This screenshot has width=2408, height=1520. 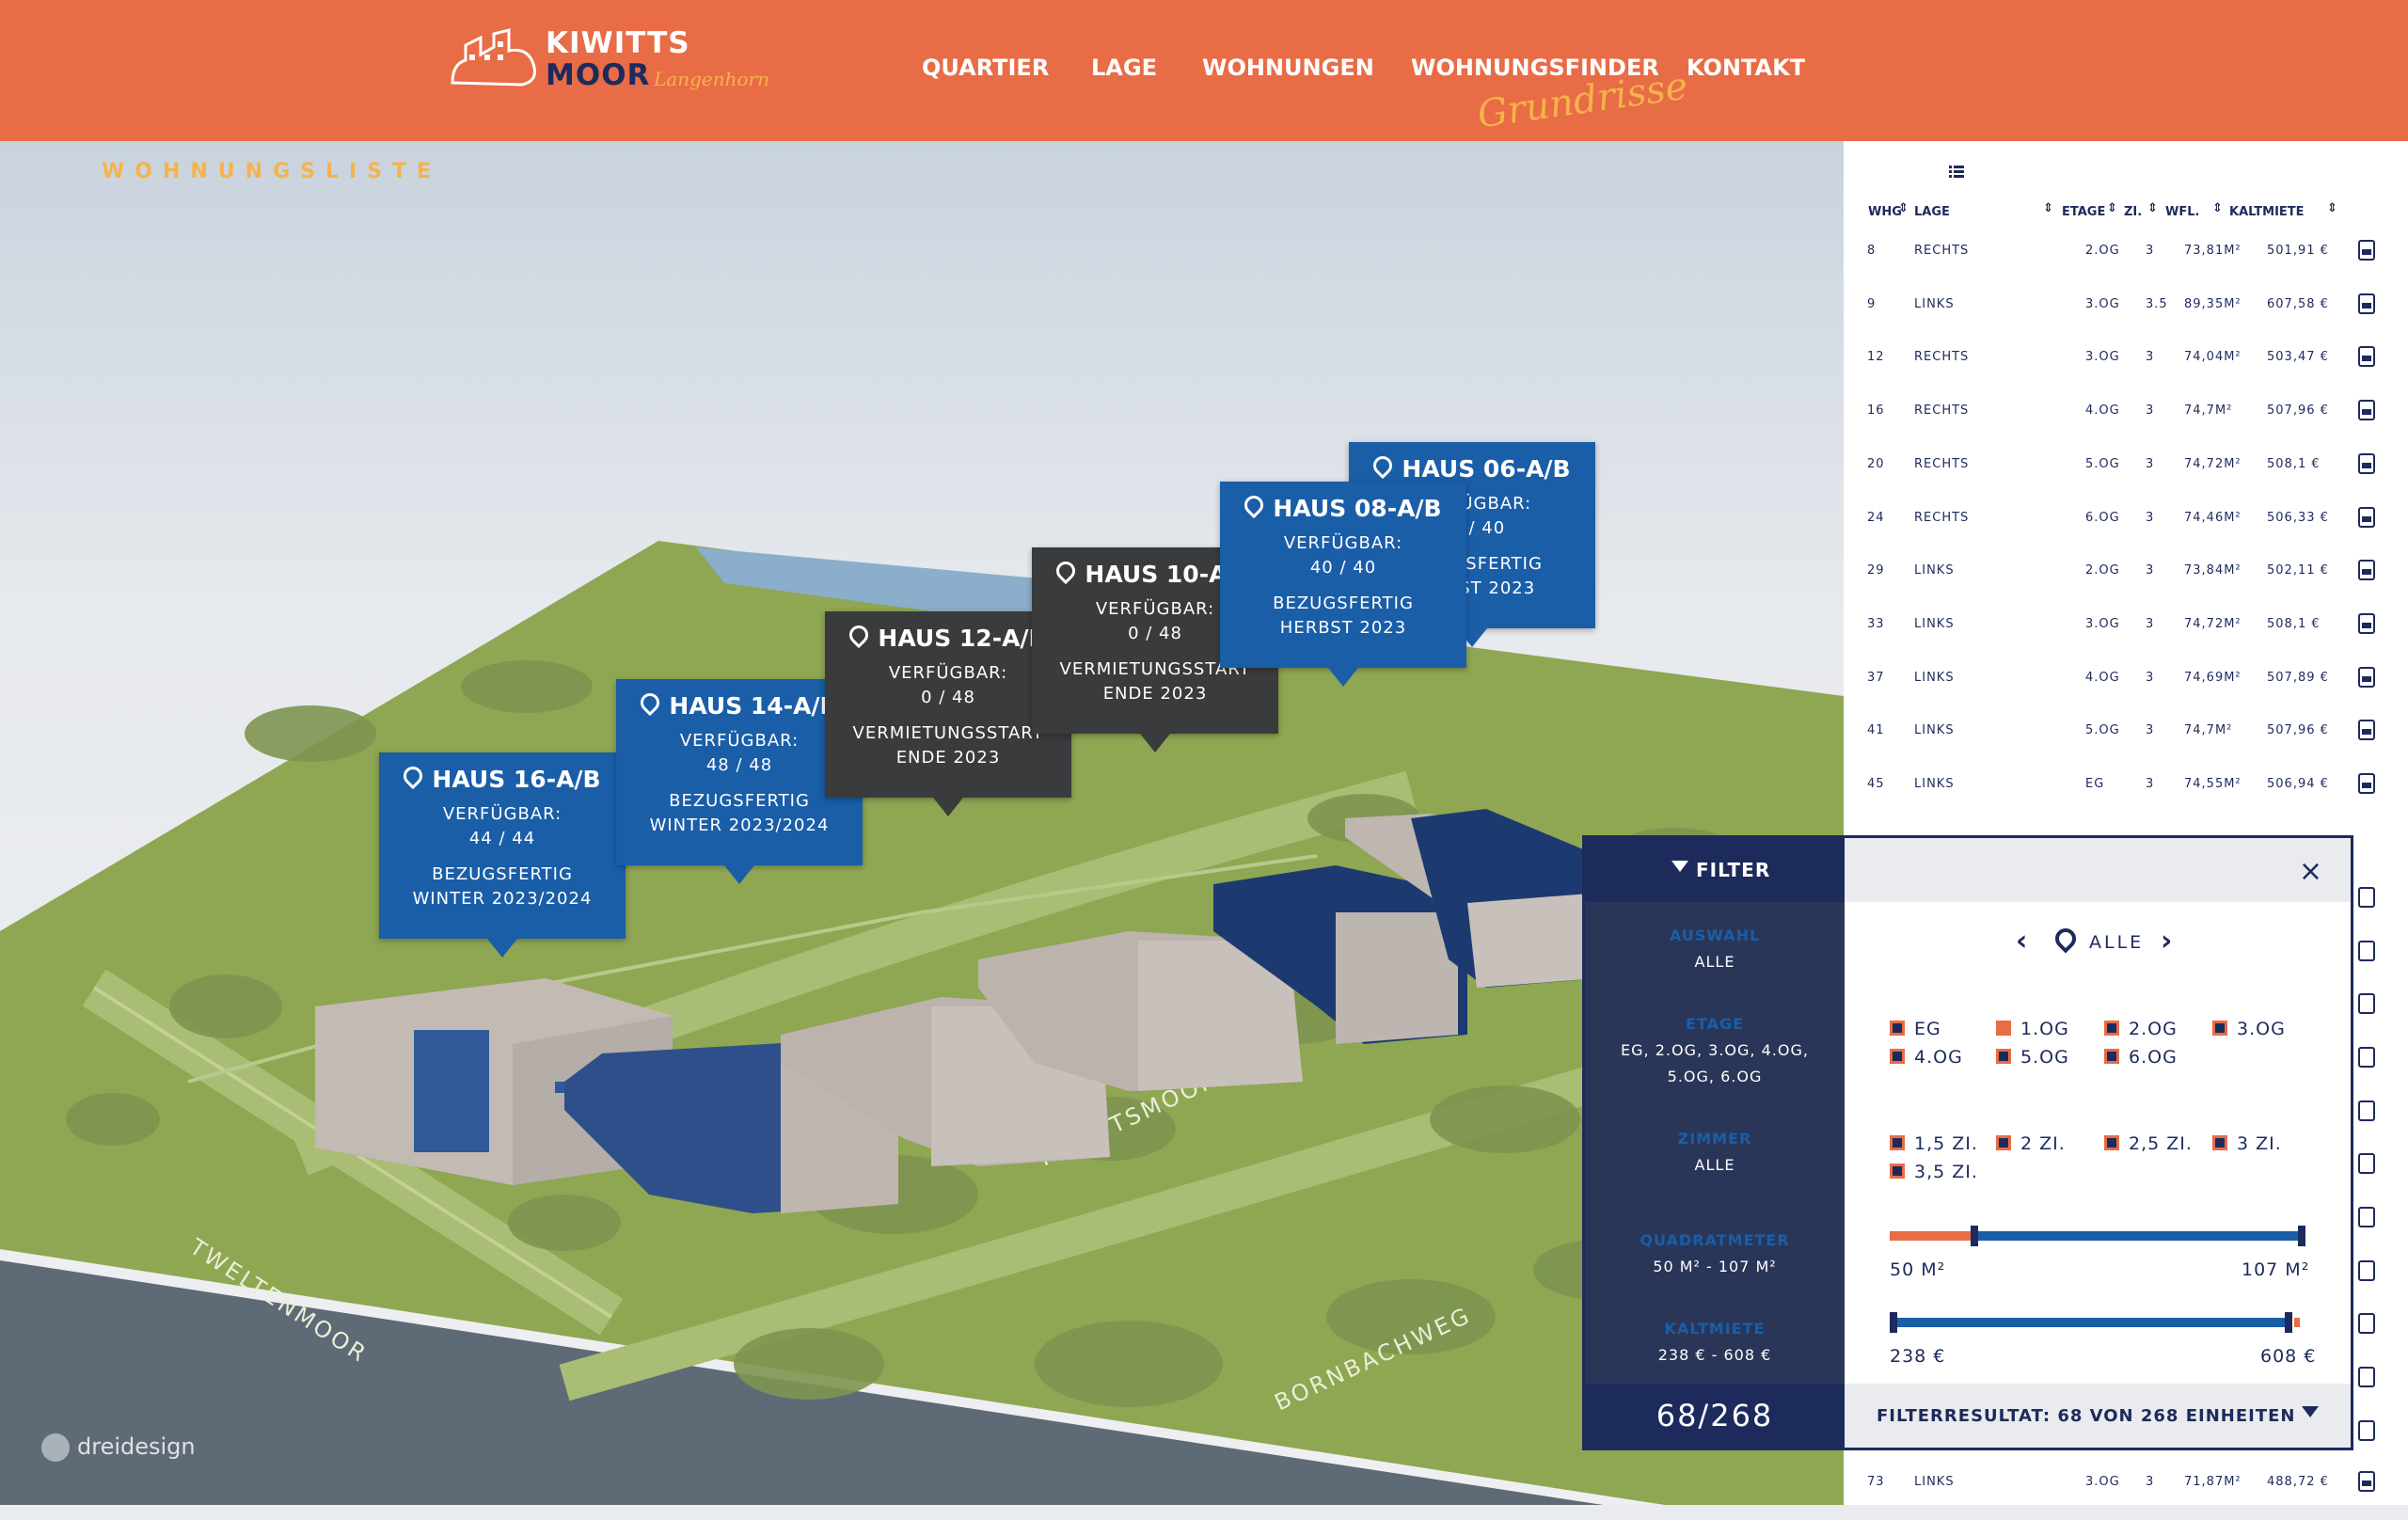 I want to click on cell-nr: 41, so click(x=1876, y=730).